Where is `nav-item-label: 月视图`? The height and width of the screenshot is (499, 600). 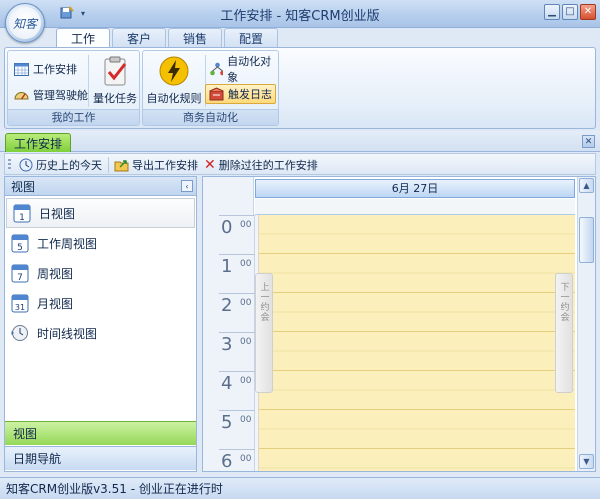 nav-item-label: 月视图 is located at coordinates (55, 303).